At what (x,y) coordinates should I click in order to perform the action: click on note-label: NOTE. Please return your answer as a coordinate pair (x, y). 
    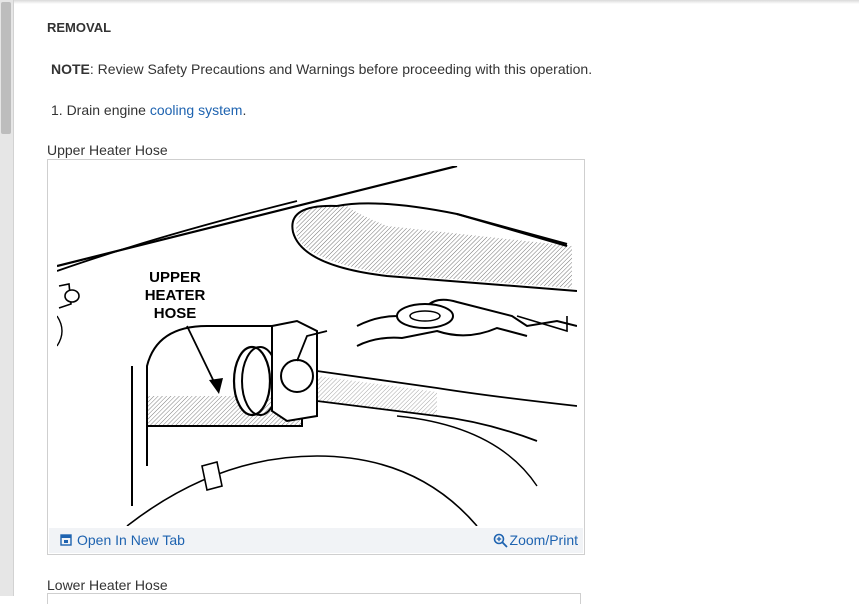
    Looking at the image, I should click on (70, 69).